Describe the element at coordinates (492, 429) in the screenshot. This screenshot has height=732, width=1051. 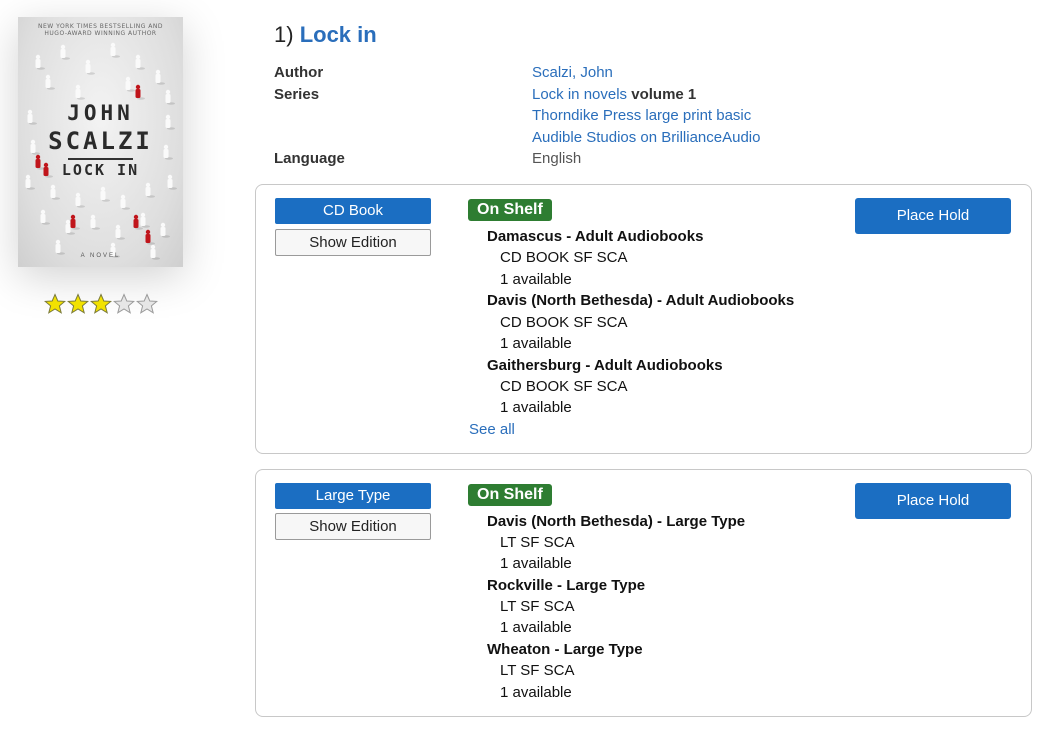
I see `see-all-link: See all` at that location.